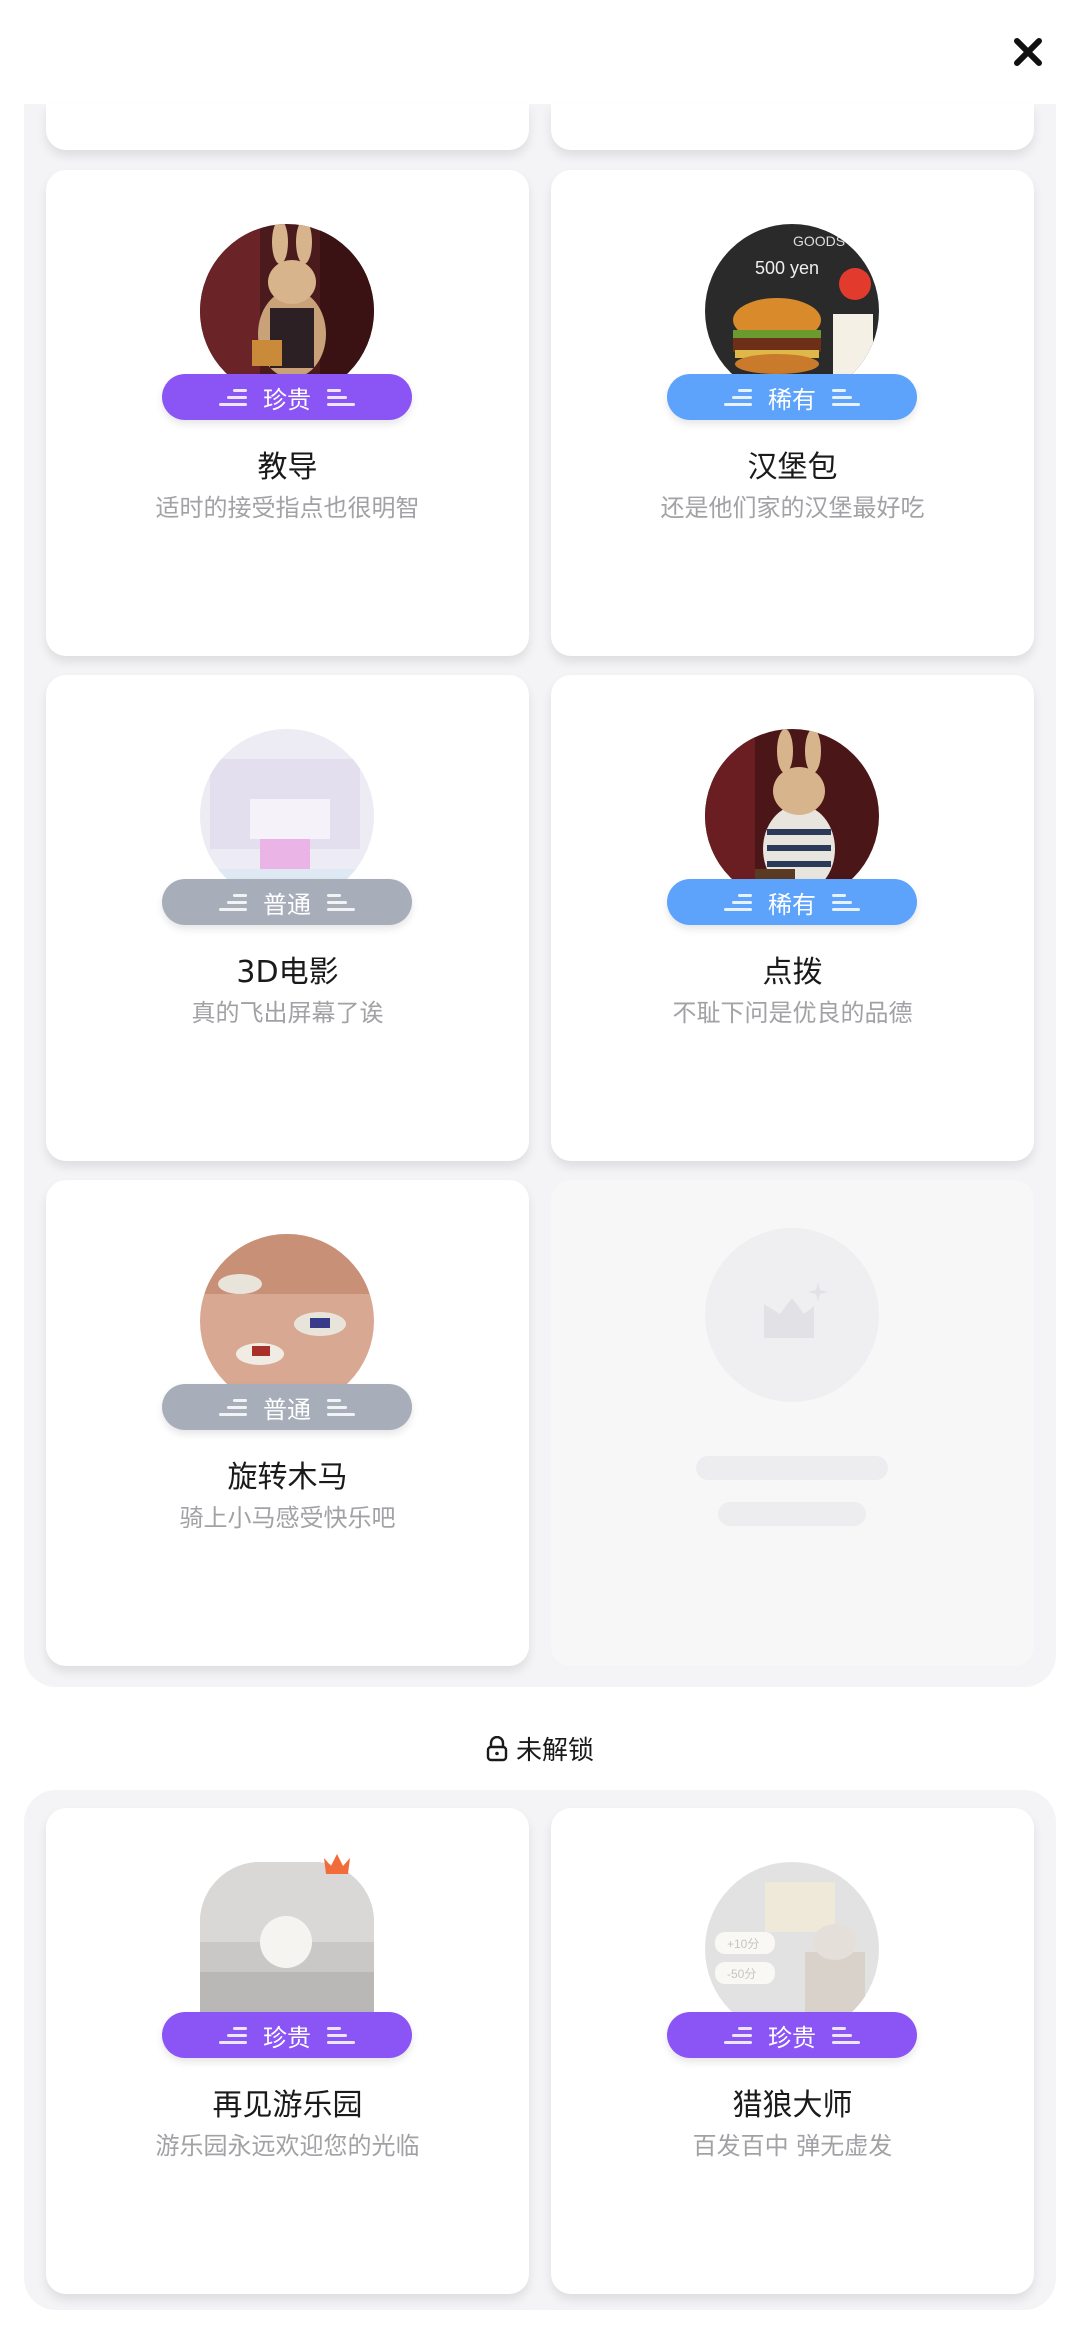 The height and width of the screenshot is (2340, 1080). Describe the element at coordinates (792, 2146) in the screenshot. I see `card-description: 百发百中 弹无虚发` at that location.